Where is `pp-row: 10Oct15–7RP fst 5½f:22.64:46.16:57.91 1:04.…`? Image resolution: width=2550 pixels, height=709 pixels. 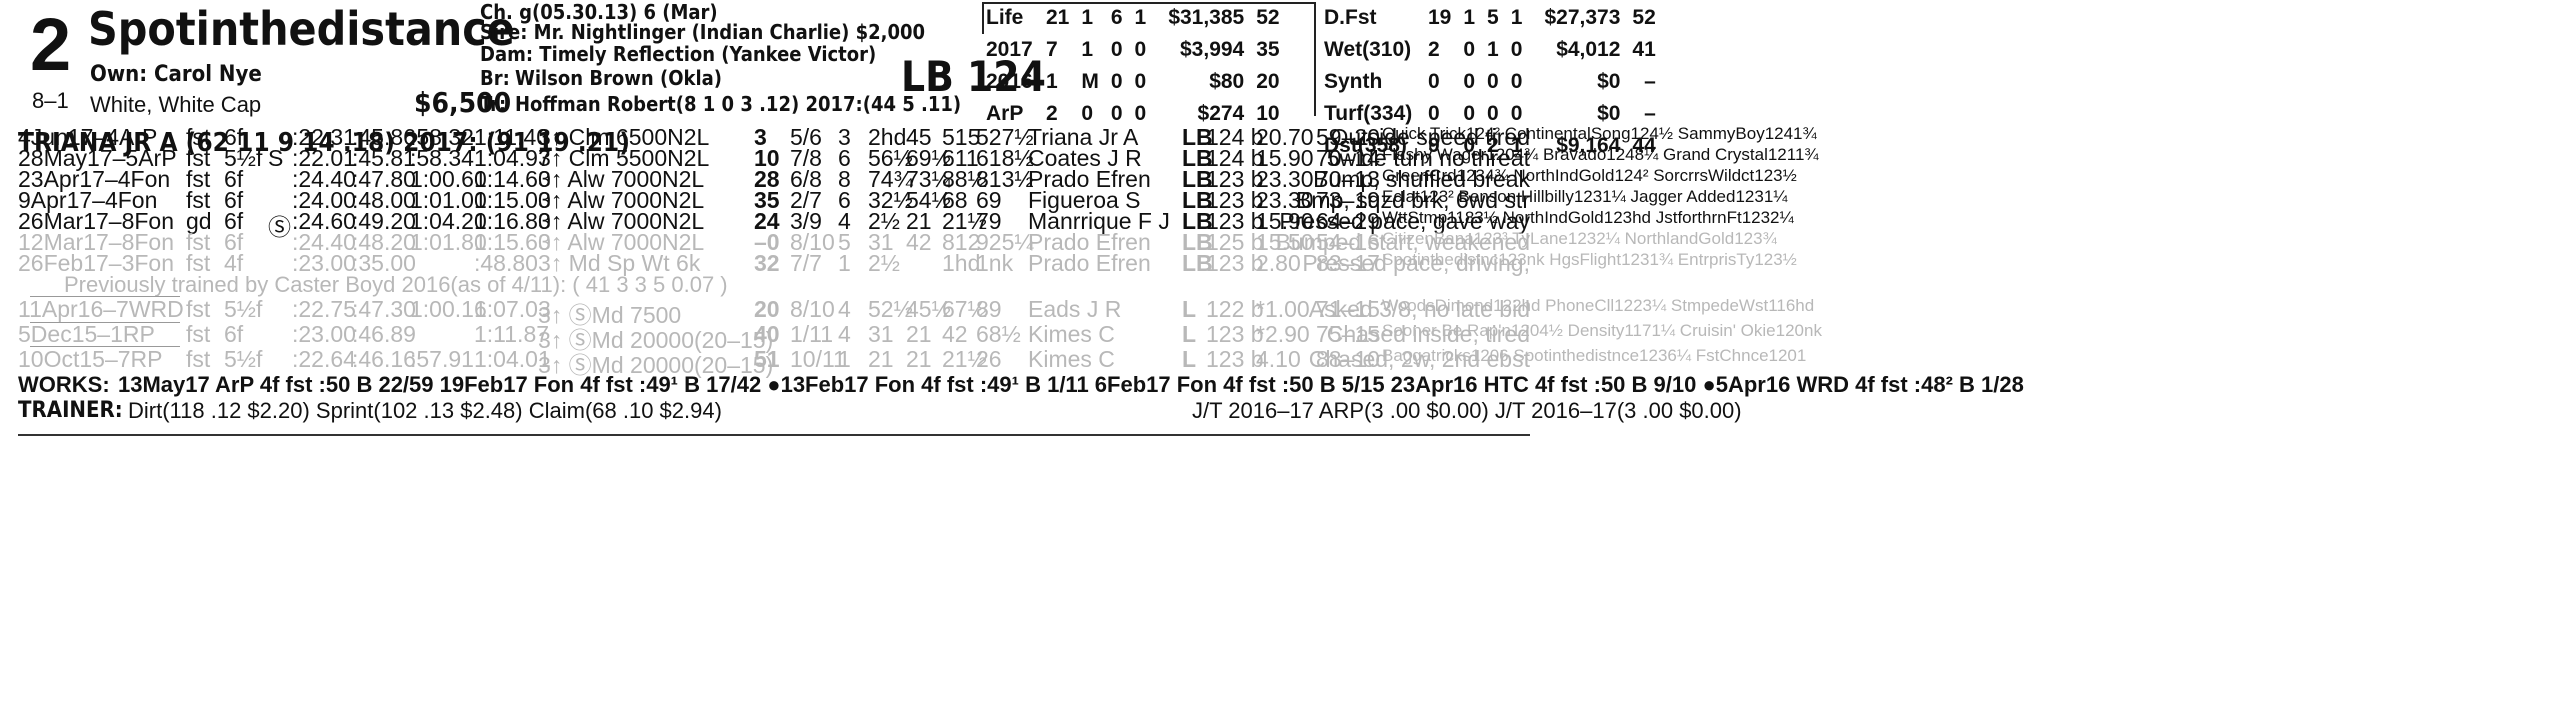
pp-row: 10Oct15–7RP fst 5½f:22.64:46.16:57.91 1:04.… is located at coordinates (1275, 362).